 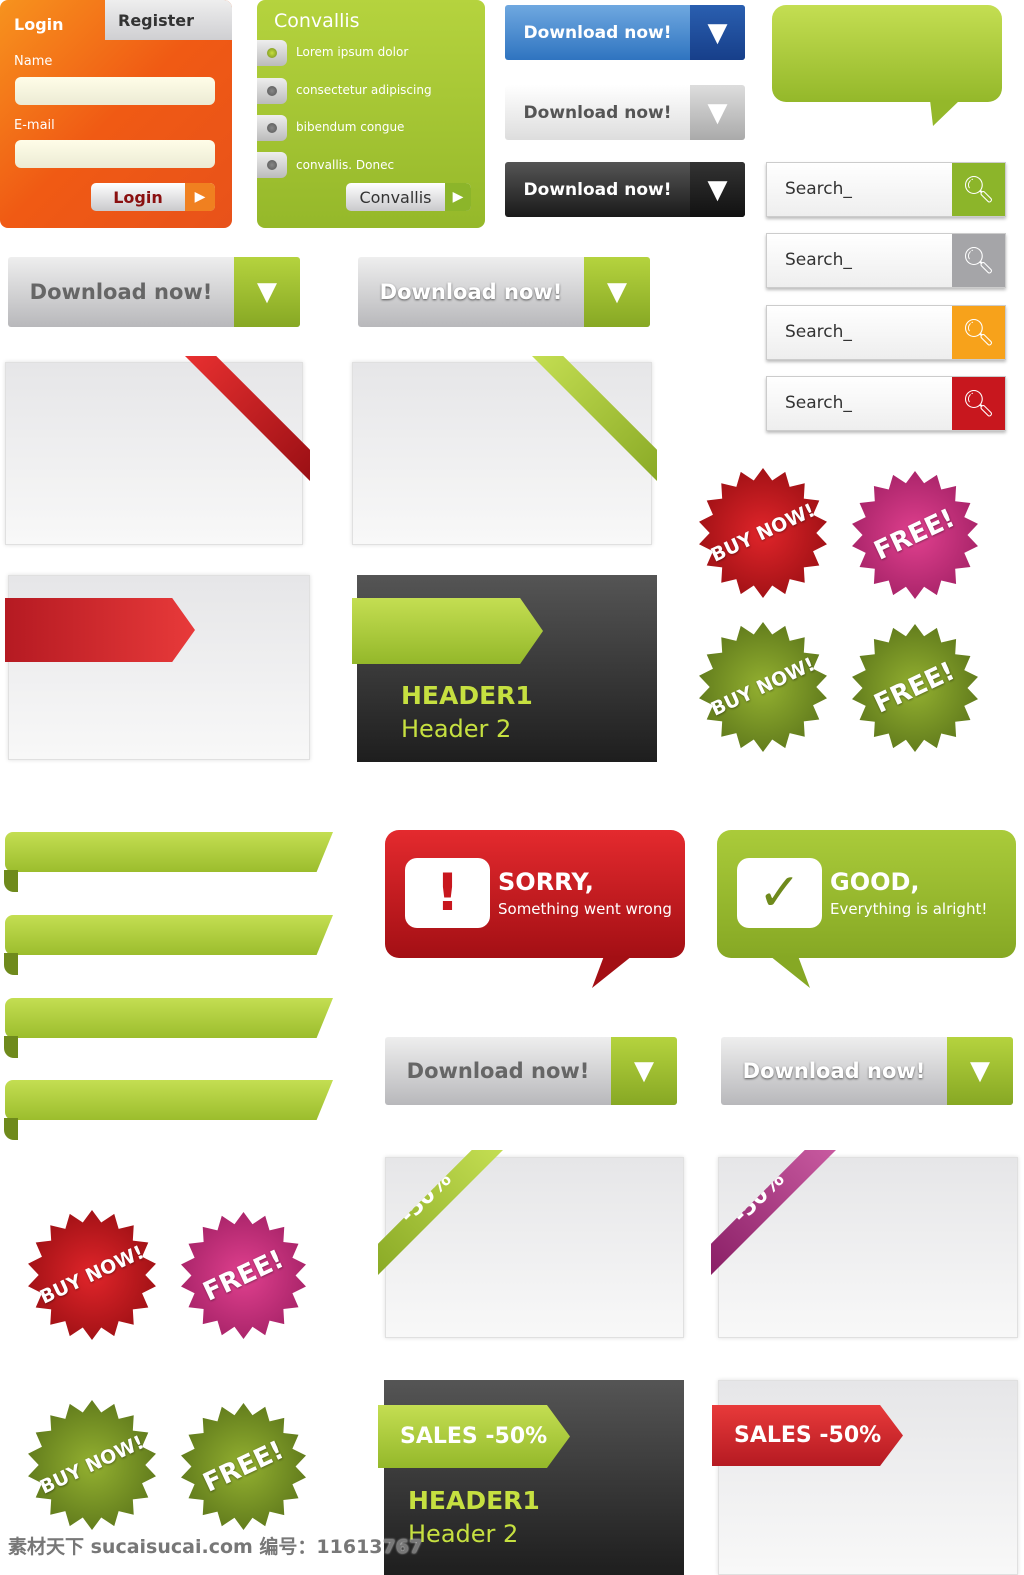 What do you see at coordinates (875, 882) in the screenshot?
I see `success-title: GOOD,` at bounding box center [875, 882].